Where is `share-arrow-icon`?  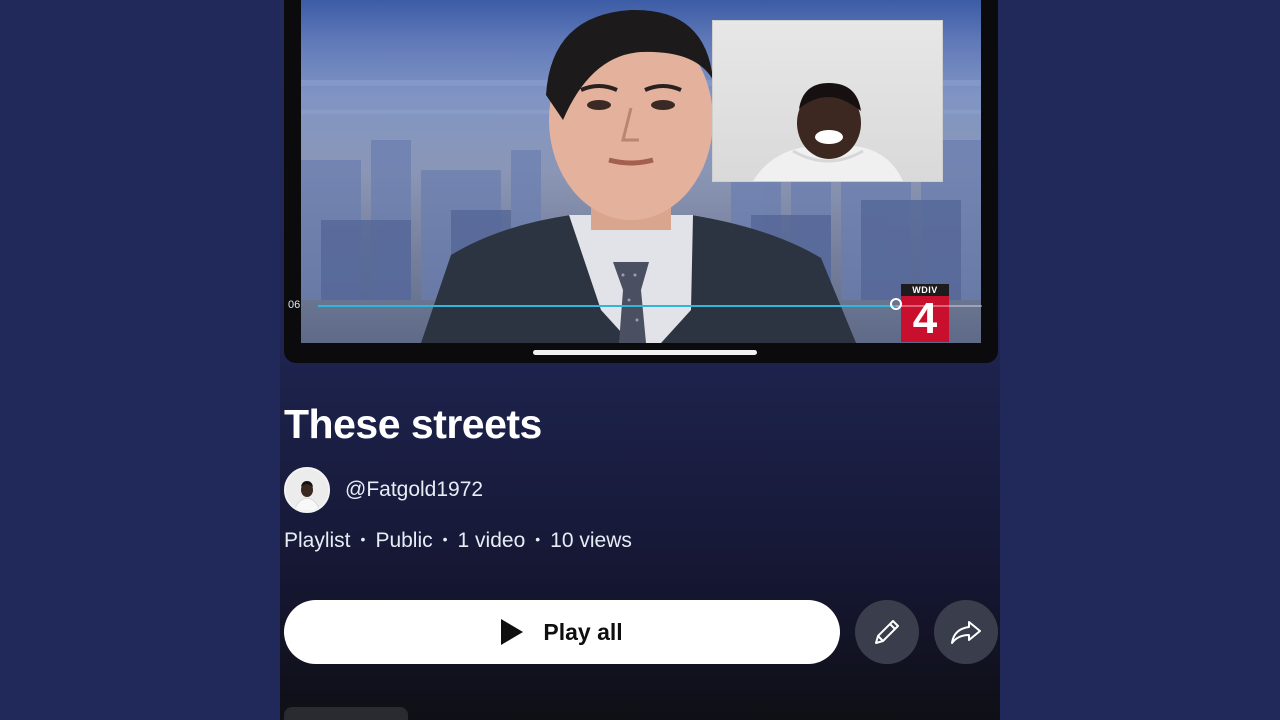
share-arrow-icon is located at coordinates (966, 632).